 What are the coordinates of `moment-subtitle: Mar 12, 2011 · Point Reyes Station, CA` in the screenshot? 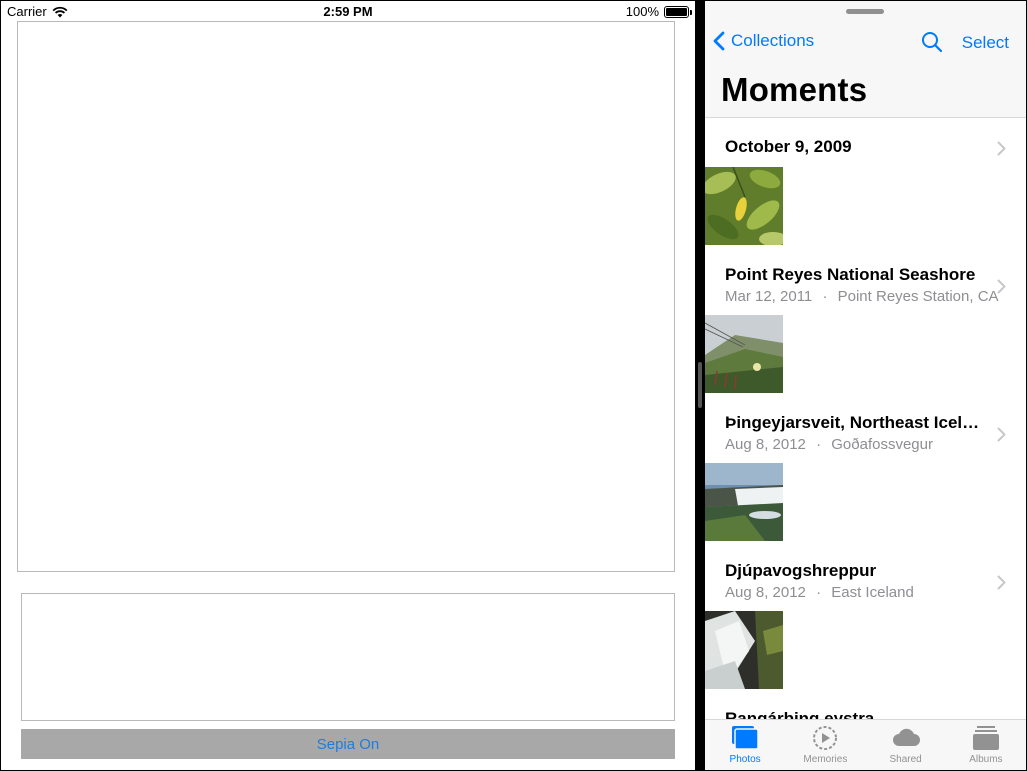 It's located at (862, 296).